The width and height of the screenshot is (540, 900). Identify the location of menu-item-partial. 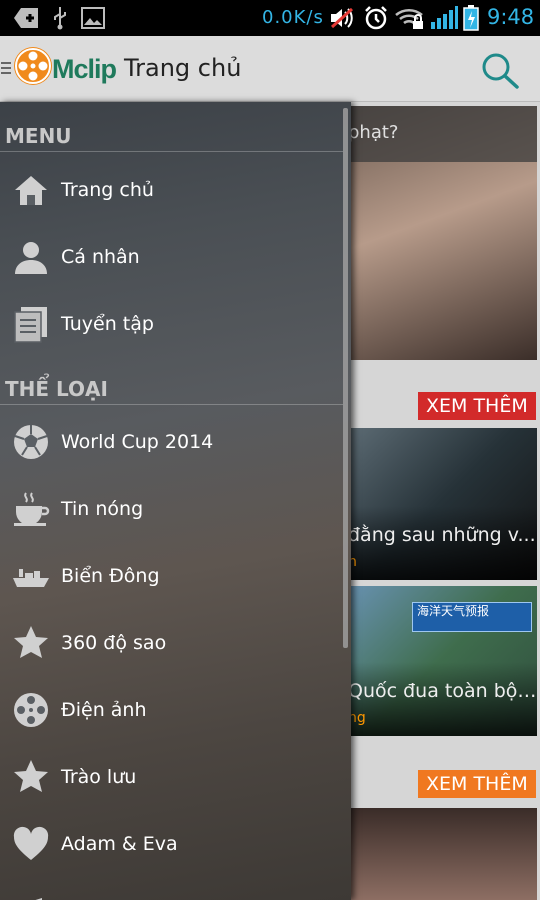
(171, 889).